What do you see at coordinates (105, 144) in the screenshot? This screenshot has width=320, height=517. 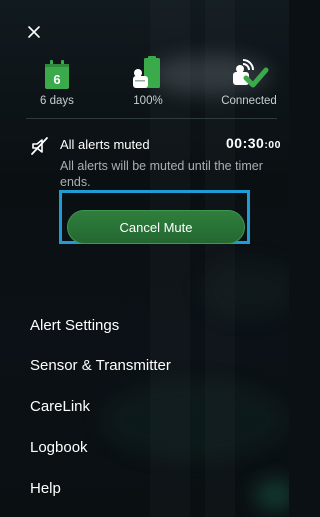 I see `mute-title: All alerts muted` at bounding box center [105, 144].